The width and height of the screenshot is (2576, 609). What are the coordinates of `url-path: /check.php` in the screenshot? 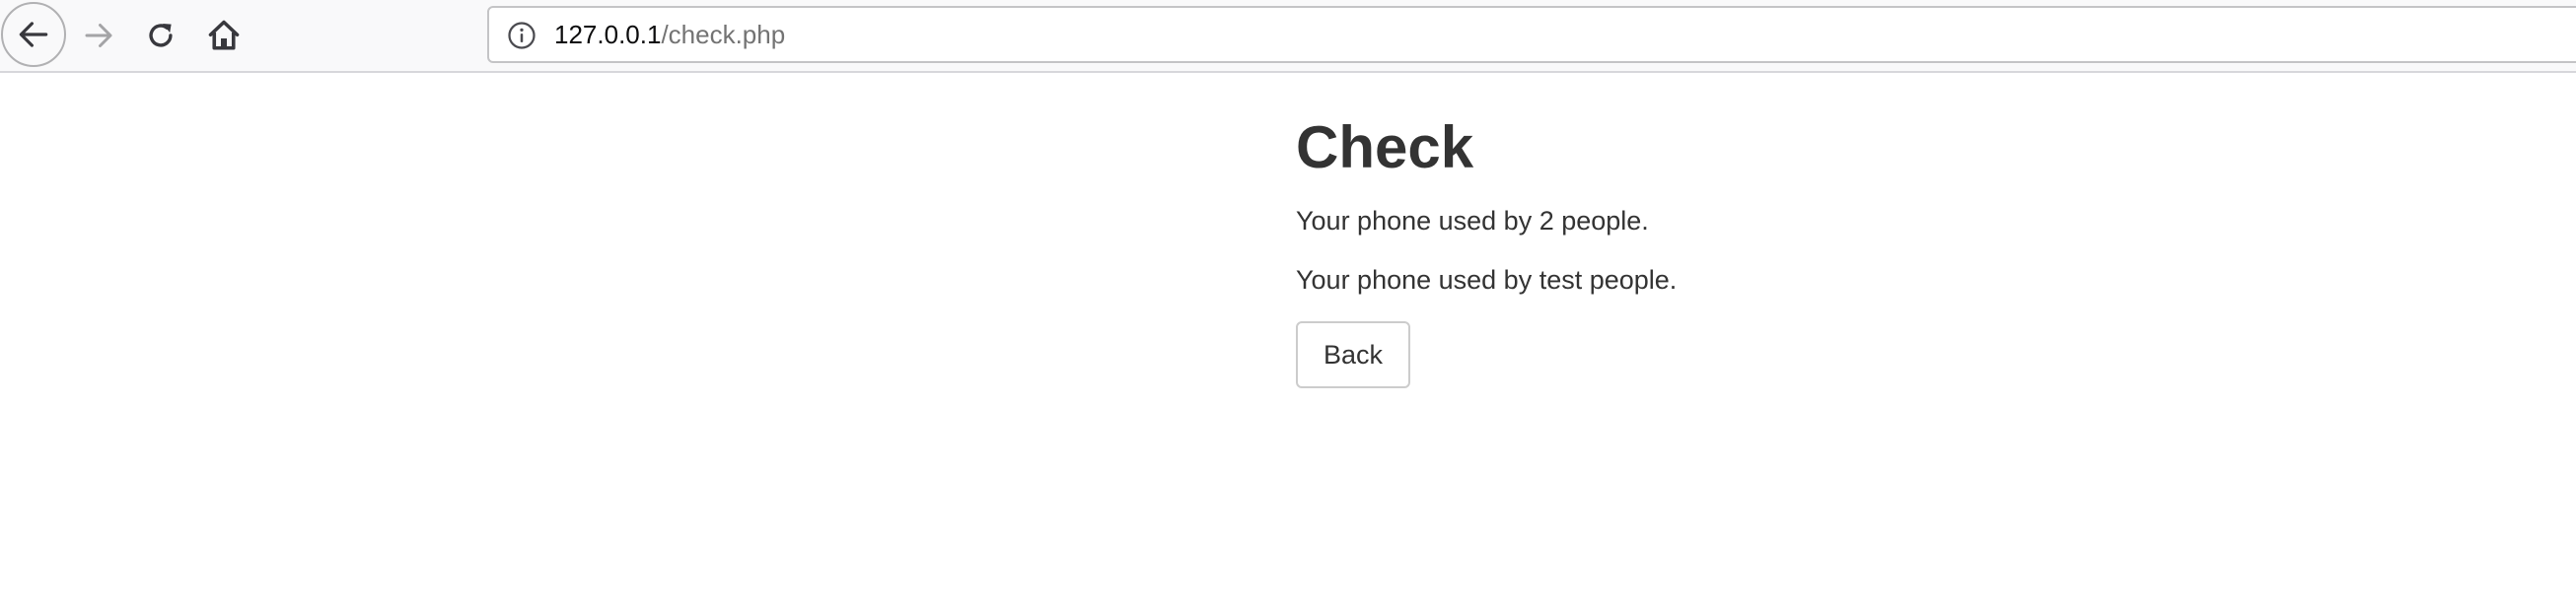 It's located at (724, 34).